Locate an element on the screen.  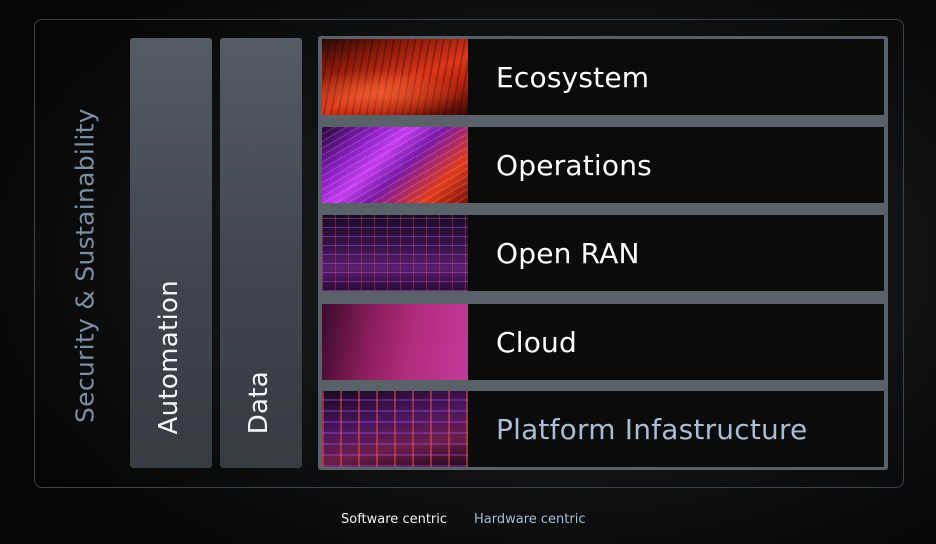
software-centric-label: Software centric is located at coordinates (394, 519).